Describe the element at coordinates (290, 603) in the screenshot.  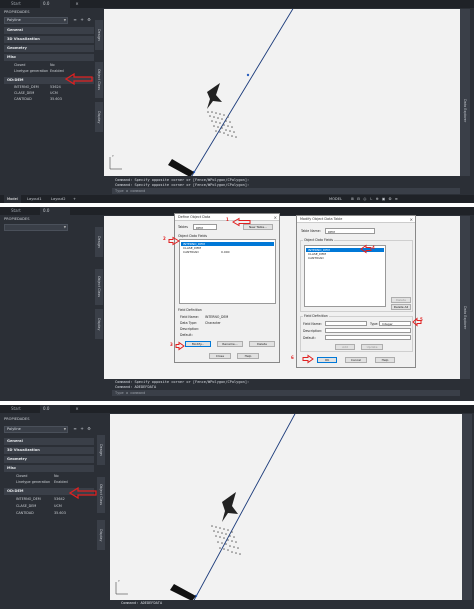
I see `command-history-line: Command: ADEDEFDATA` at that location.